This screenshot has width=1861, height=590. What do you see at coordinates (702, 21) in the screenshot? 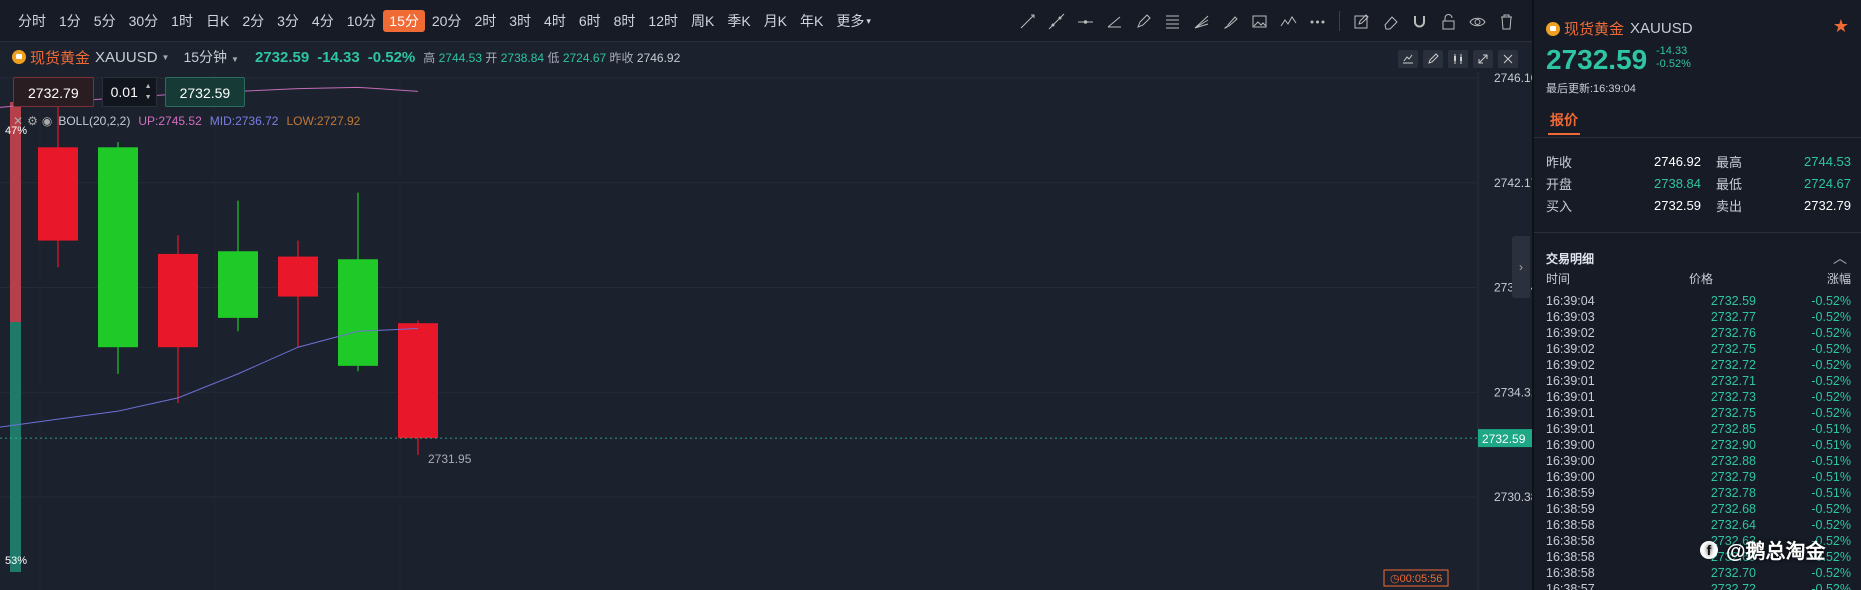
I see `period-18: 周K` at bounding box center [702, 21].